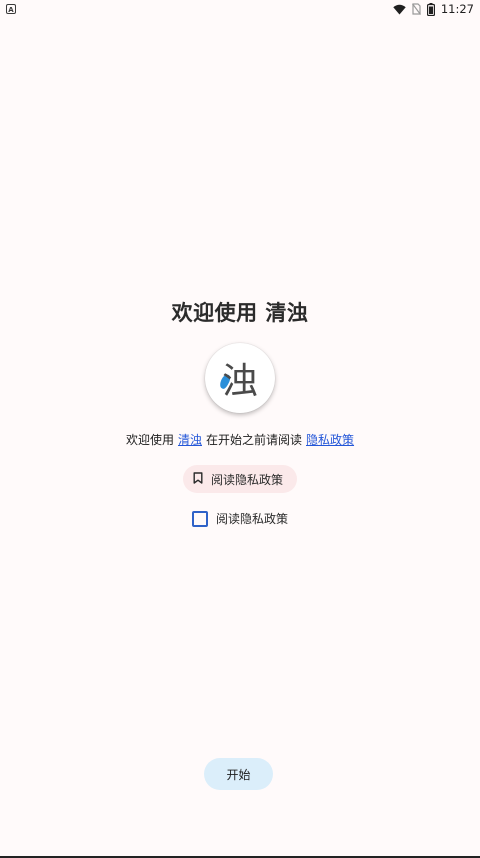 This screenshot has height=858, width=480. I want to click on agreement-checkbox-row: 阅读隐私政策, so click(239, 518).